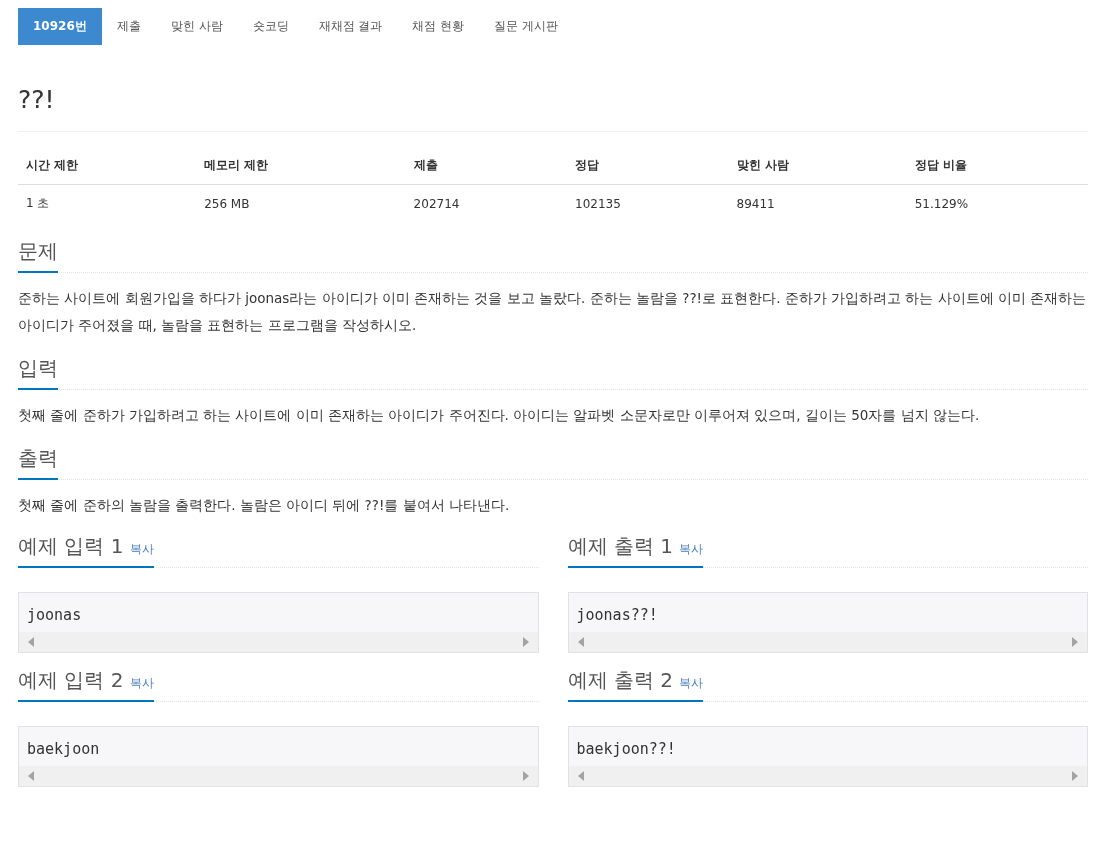 Image resolution: width=1101 pixels, height=868 pixels. I want to click on section-heading: 출력, so click(38, 460).